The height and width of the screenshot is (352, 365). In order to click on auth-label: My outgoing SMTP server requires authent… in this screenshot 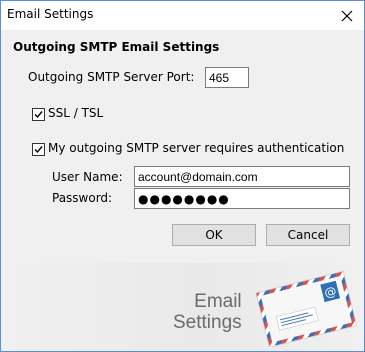, I will do `click(196, 148)`.